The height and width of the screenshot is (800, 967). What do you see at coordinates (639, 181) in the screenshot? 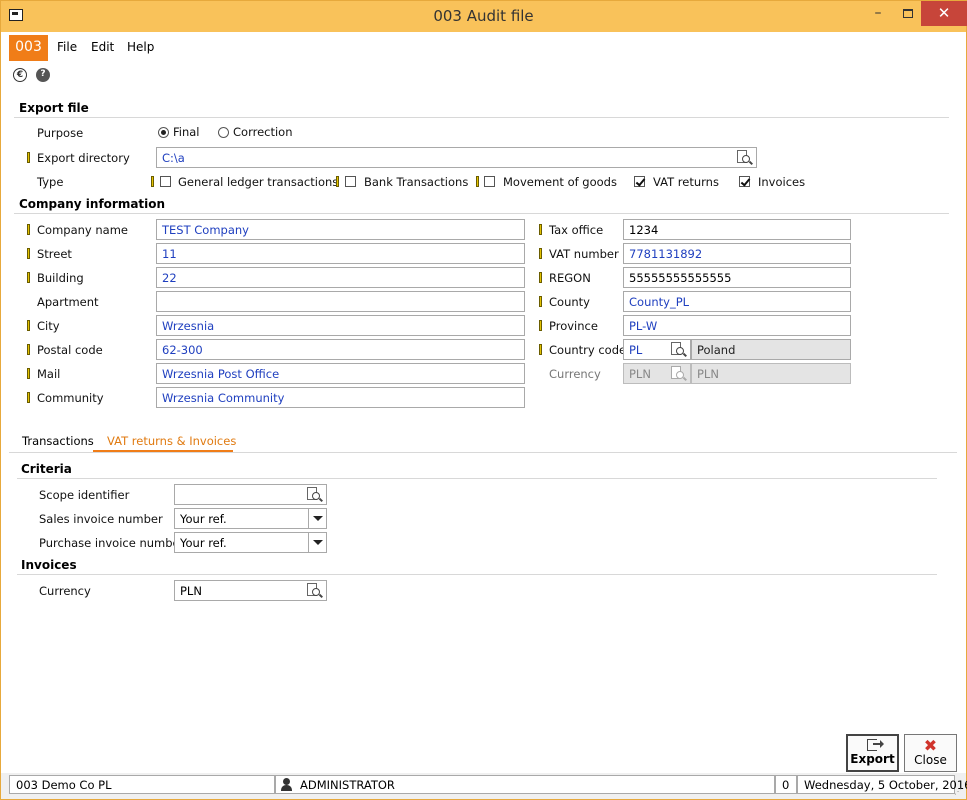
I see `type-vat-returns-checkbox` at bounding box center [639, 181].